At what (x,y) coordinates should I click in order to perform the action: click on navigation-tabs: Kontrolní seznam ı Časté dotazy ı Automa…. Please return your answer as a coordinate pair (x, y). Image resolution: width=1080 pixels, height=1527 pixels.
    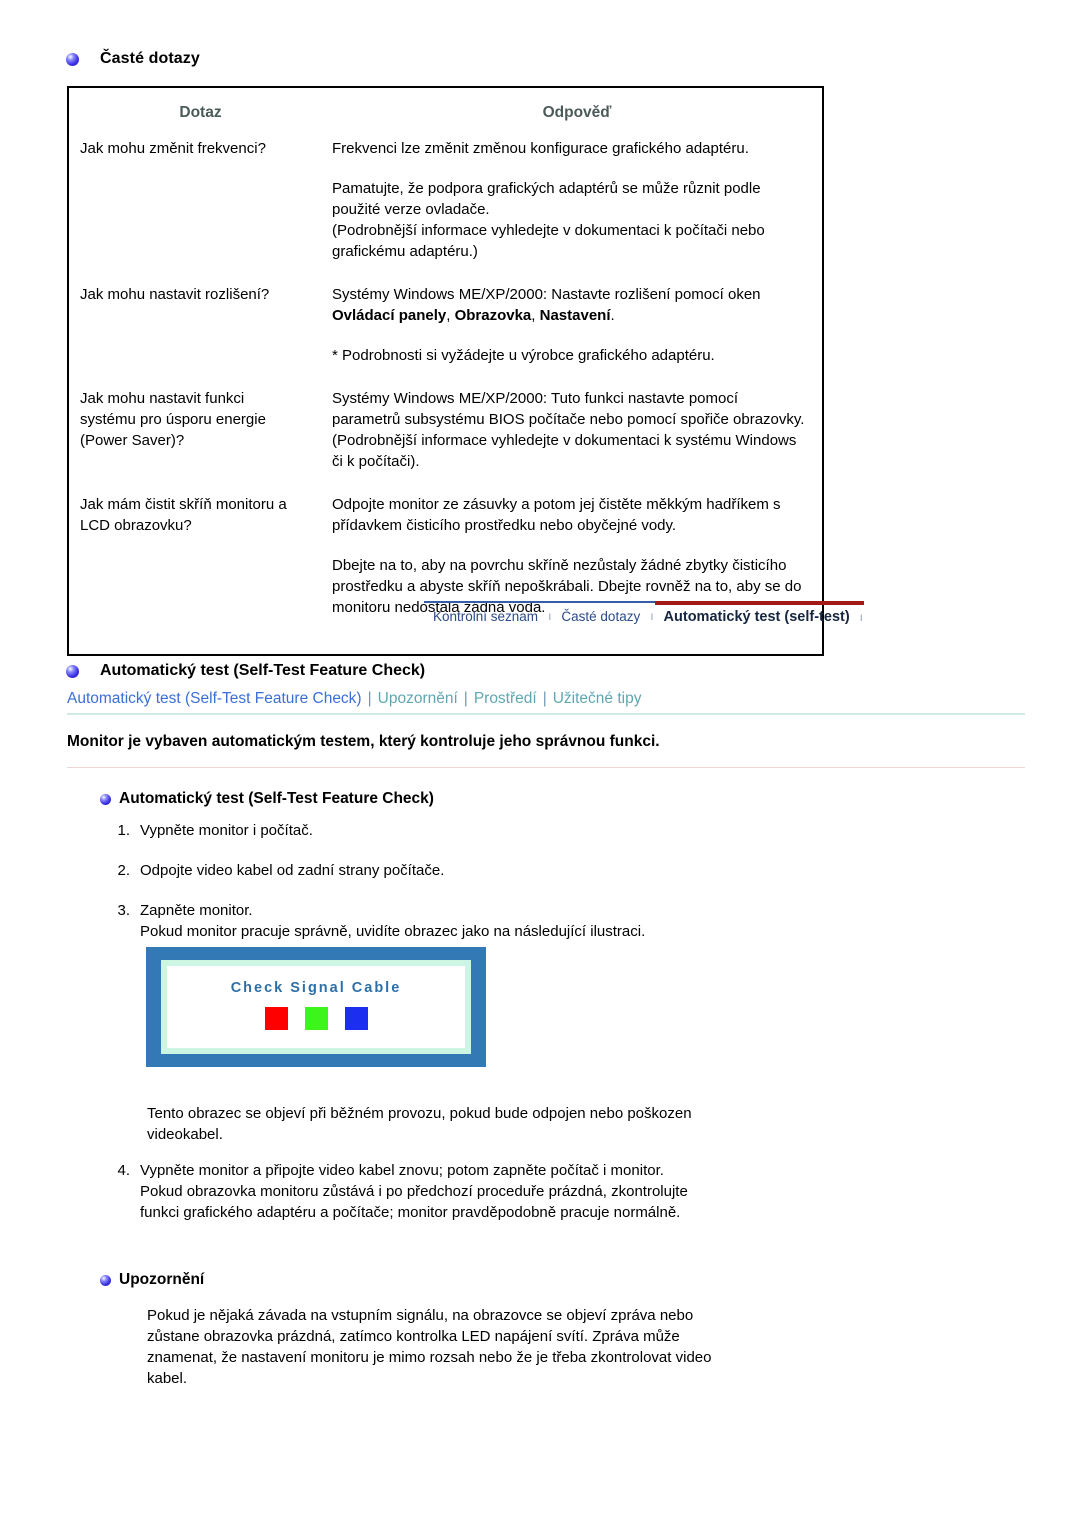
    Looking at the image, I should click on (644, 615).